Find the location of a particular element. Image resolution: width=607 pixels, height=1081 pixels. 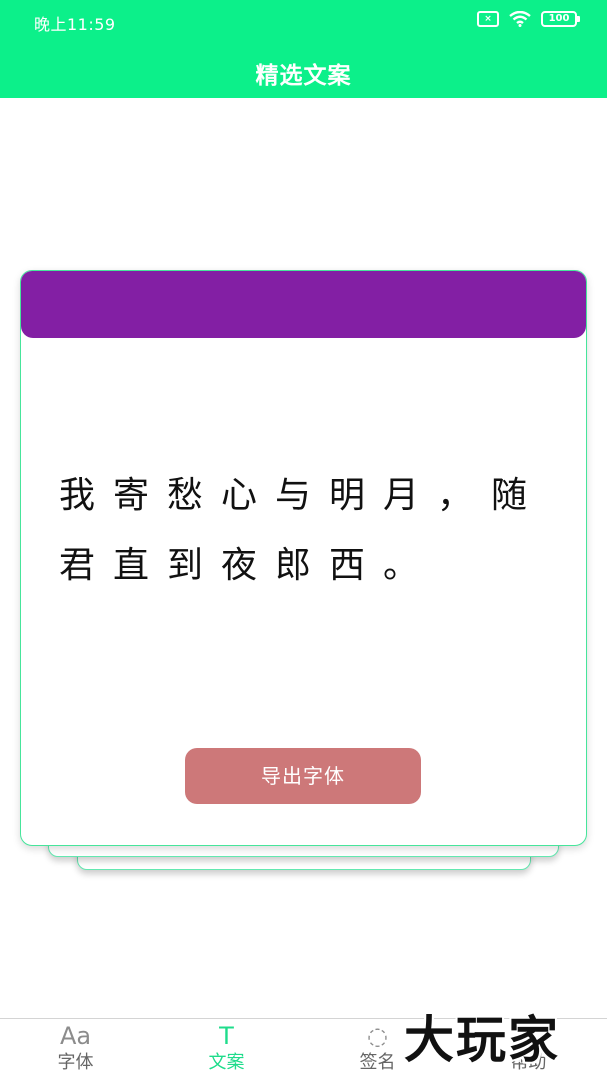

status-icons: × 100 is located at coordinates (528, 19).